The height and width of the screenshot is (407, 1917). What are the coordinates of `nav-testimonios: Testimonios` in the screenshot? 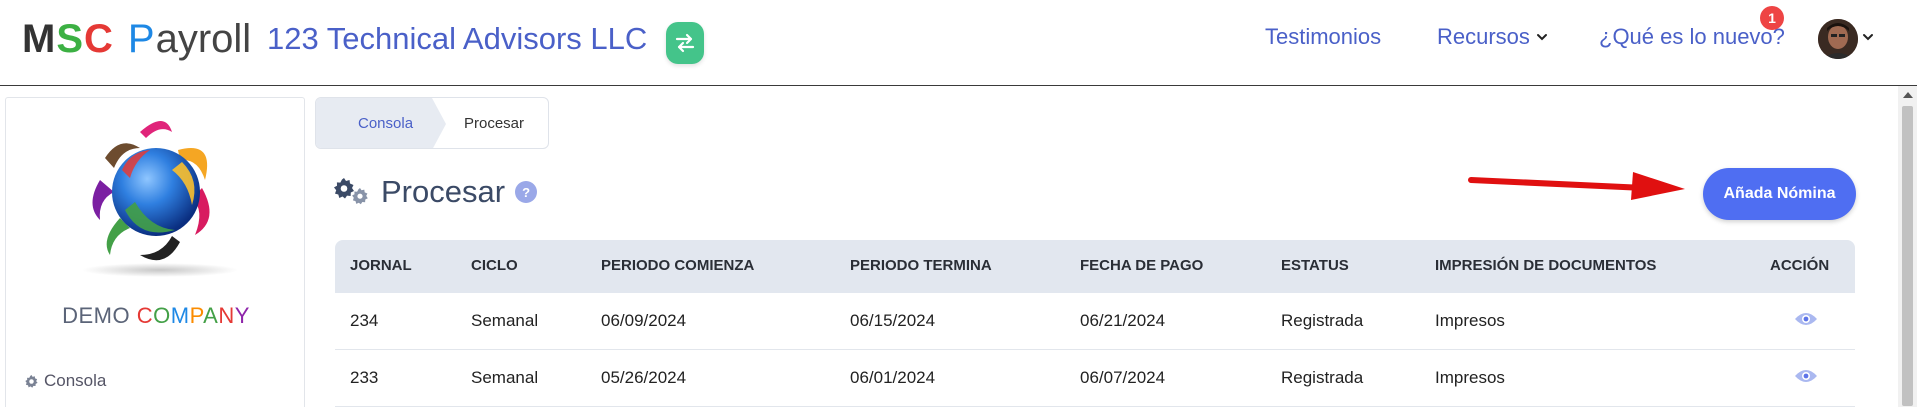 It's located at (1323, 37).